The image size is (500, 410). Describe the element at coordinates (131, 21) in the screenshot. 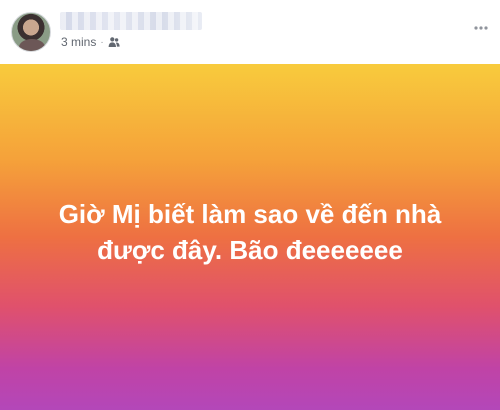

I see `author-name-blurred` at that location.